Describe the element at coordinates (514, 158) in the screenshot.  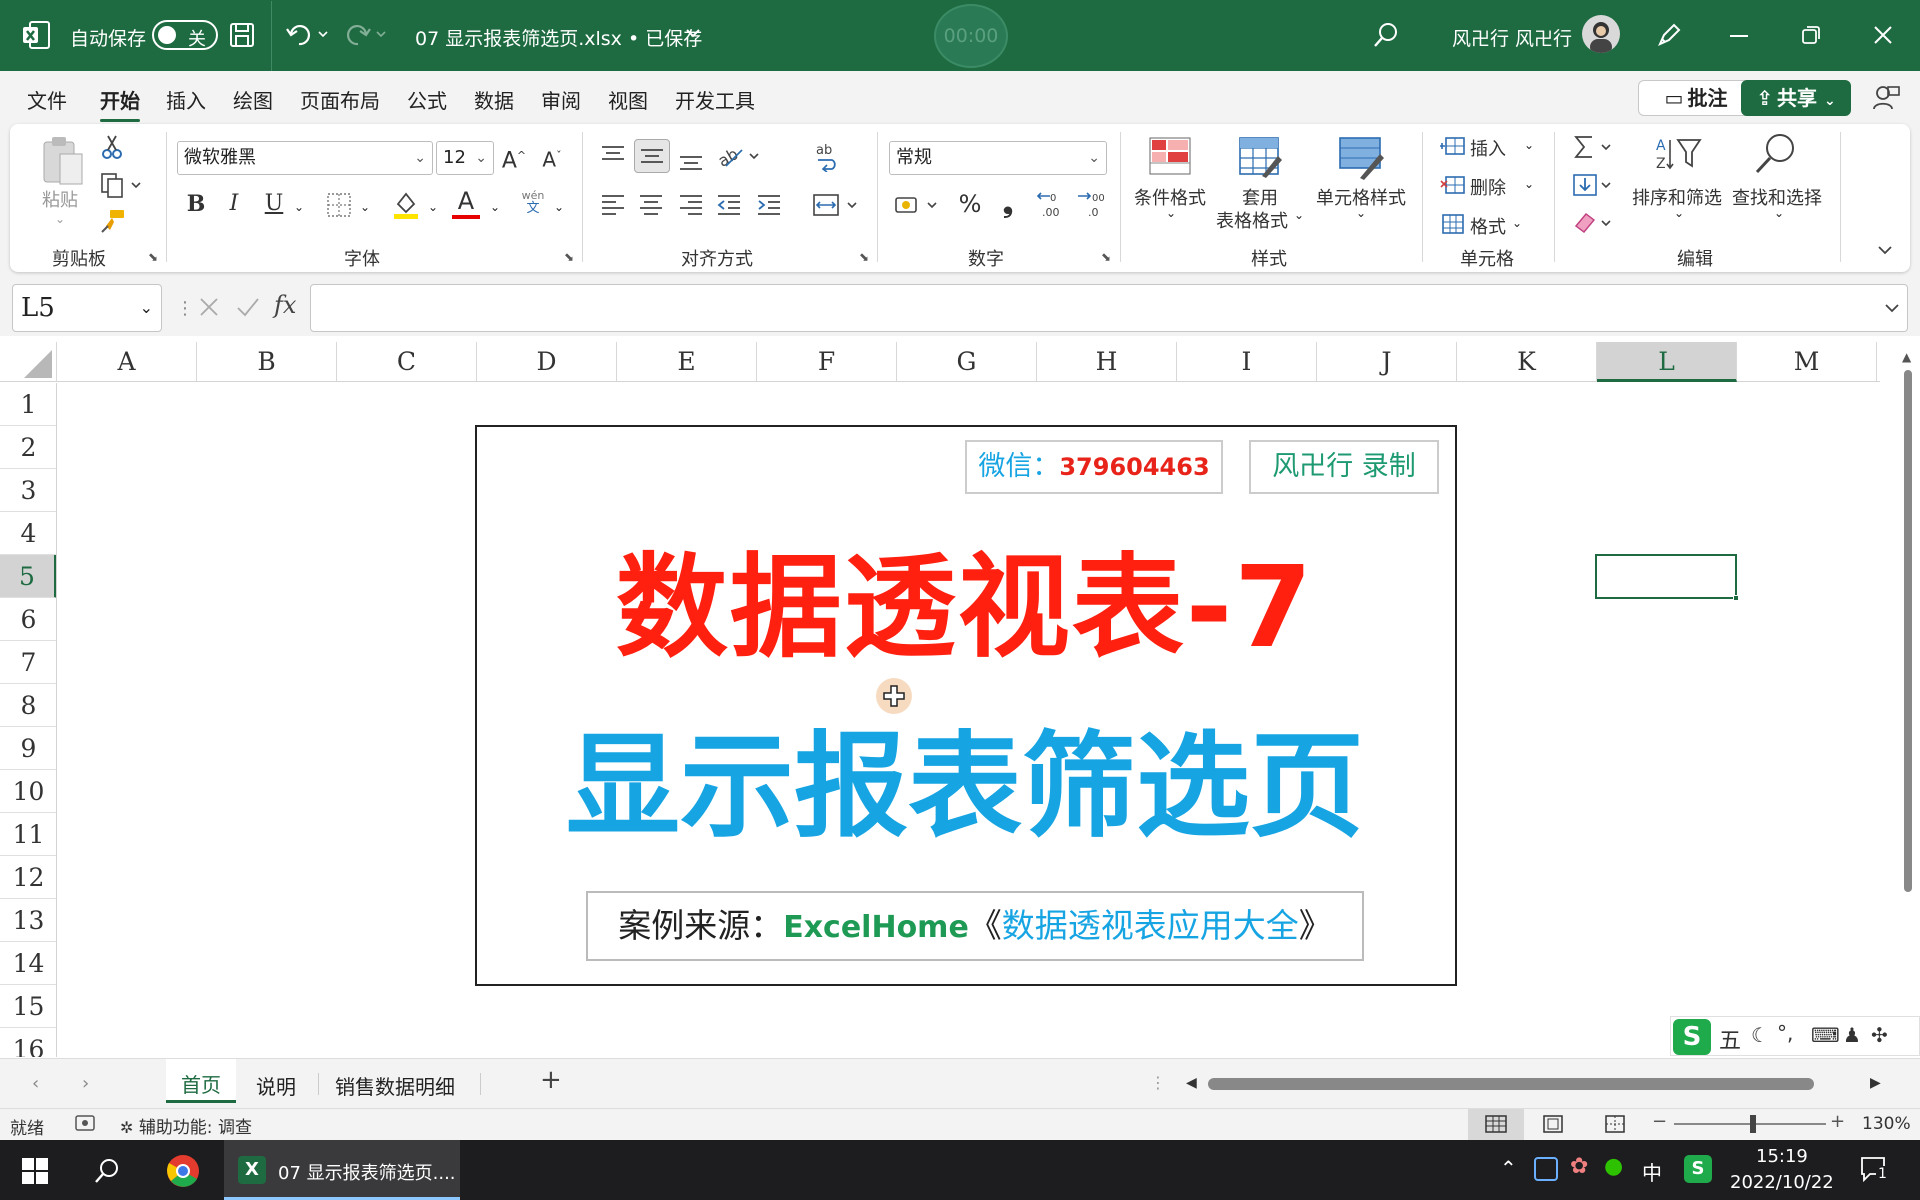
I see `increase-font-size-icon: A^` at that location.